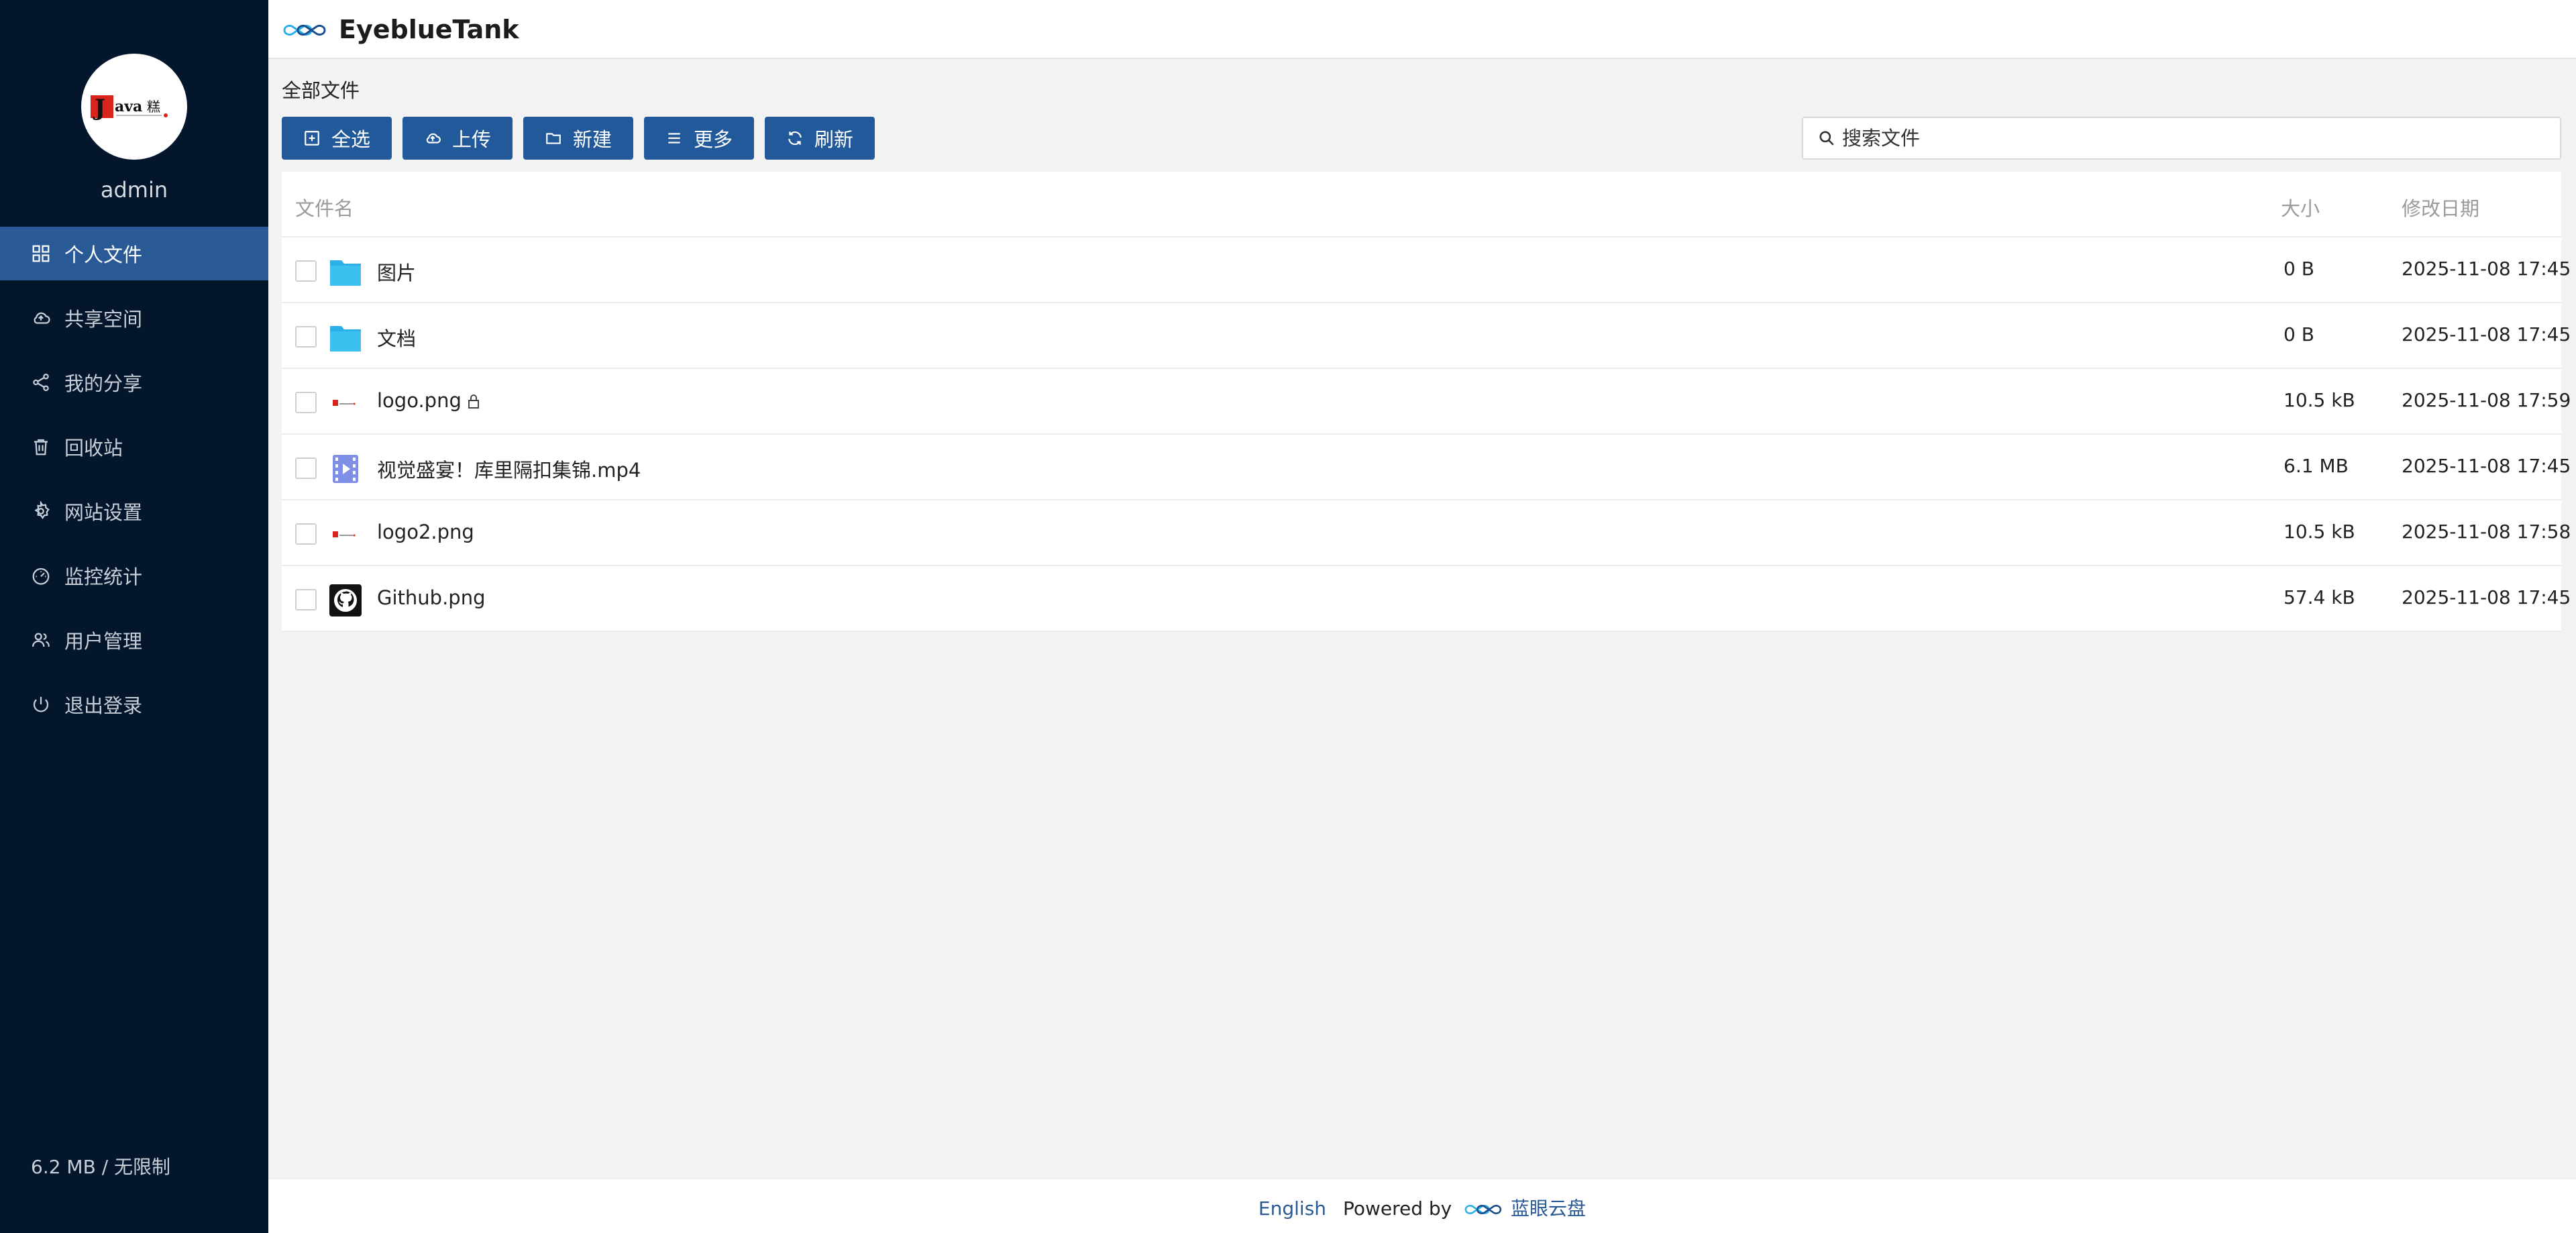 This screenshot has height=1233, width=2576. What do you see at coordinates (103, 255) in the screenshot?
I see `sidebar-item-label: 个人文件` at bounding box center [103, 255].